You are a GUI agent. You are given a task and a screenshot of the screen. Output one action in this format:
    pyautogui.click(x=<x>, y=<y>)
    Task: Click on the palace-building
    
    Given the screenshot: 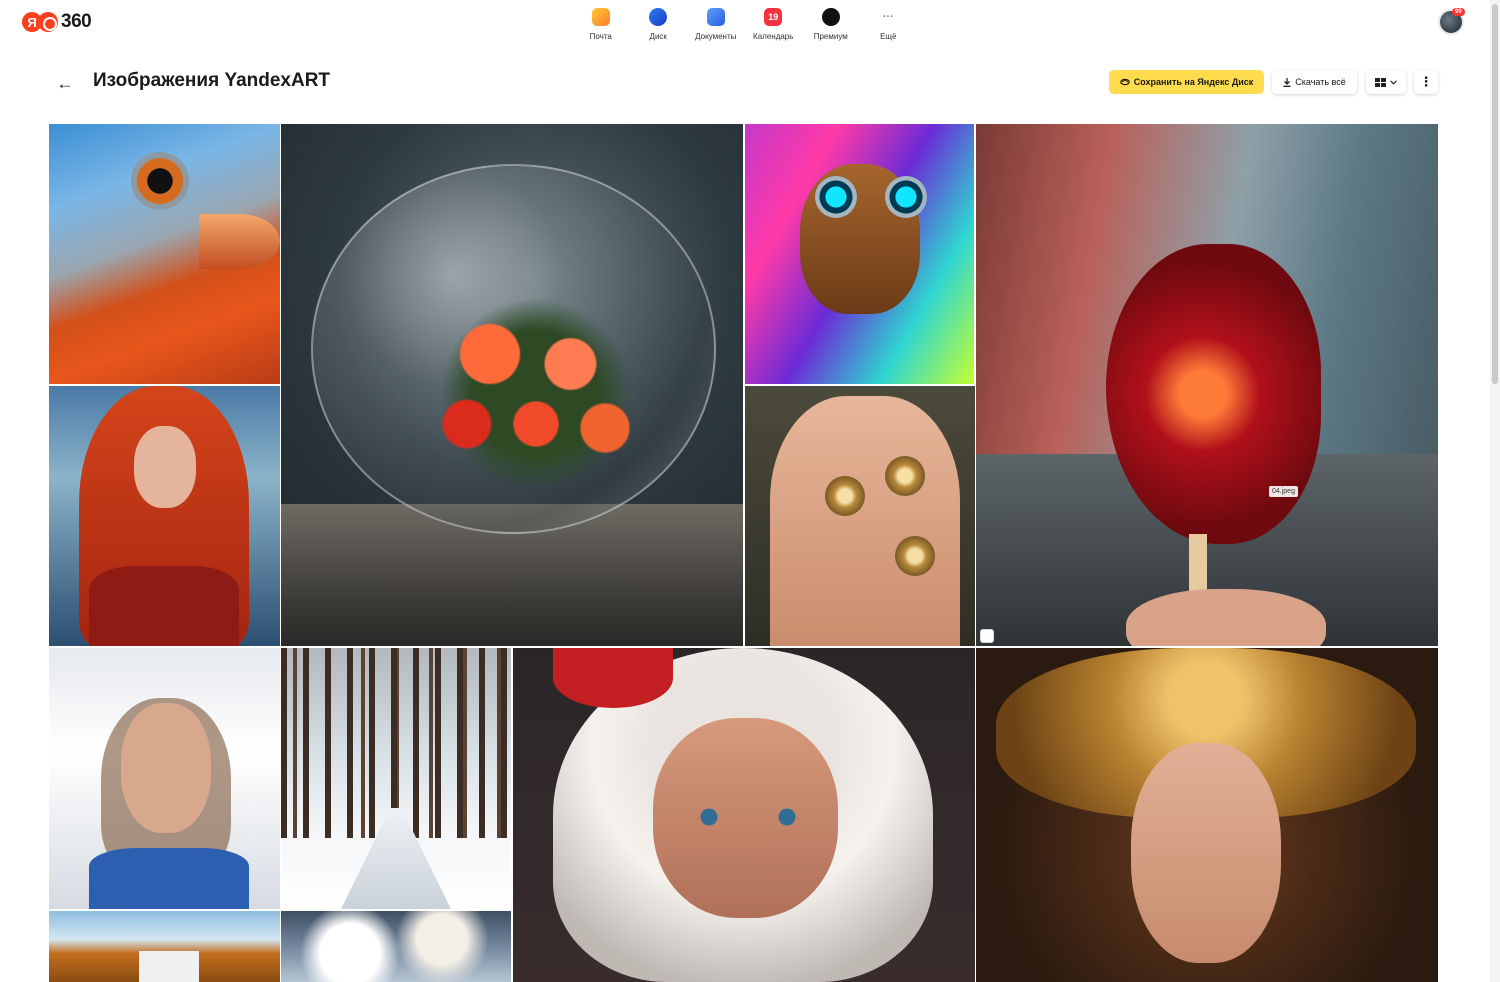 What is the action you would take?
    pyautogui.click(x=169, y=966)
    